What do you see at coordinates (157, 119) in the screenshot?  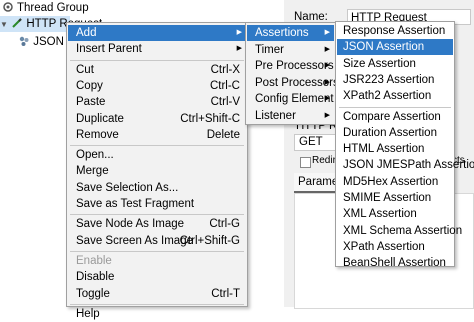 I see `menu-item-duplicate: Duplicate Ctrl+Shift-C` at bounding box center [157, 119].